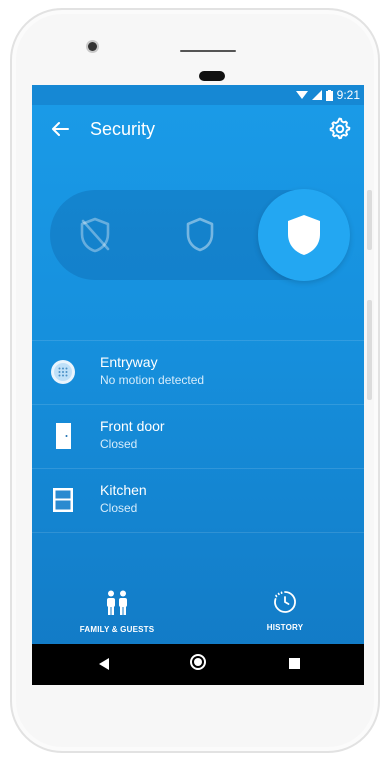 This screenshot has width=390, height=761. I want to click on shield-outline-icon, so click(200, 234).